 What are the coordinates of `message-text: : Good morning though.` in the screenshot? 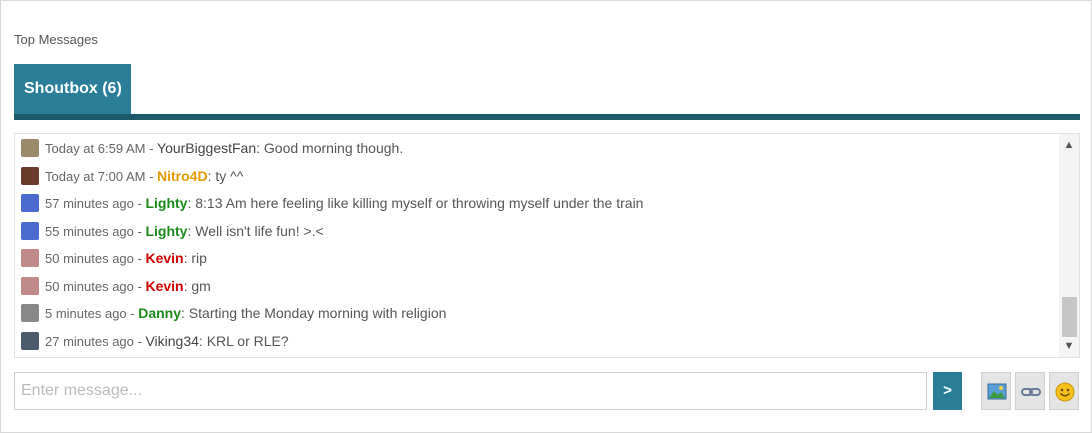 It's located at (330, 148).